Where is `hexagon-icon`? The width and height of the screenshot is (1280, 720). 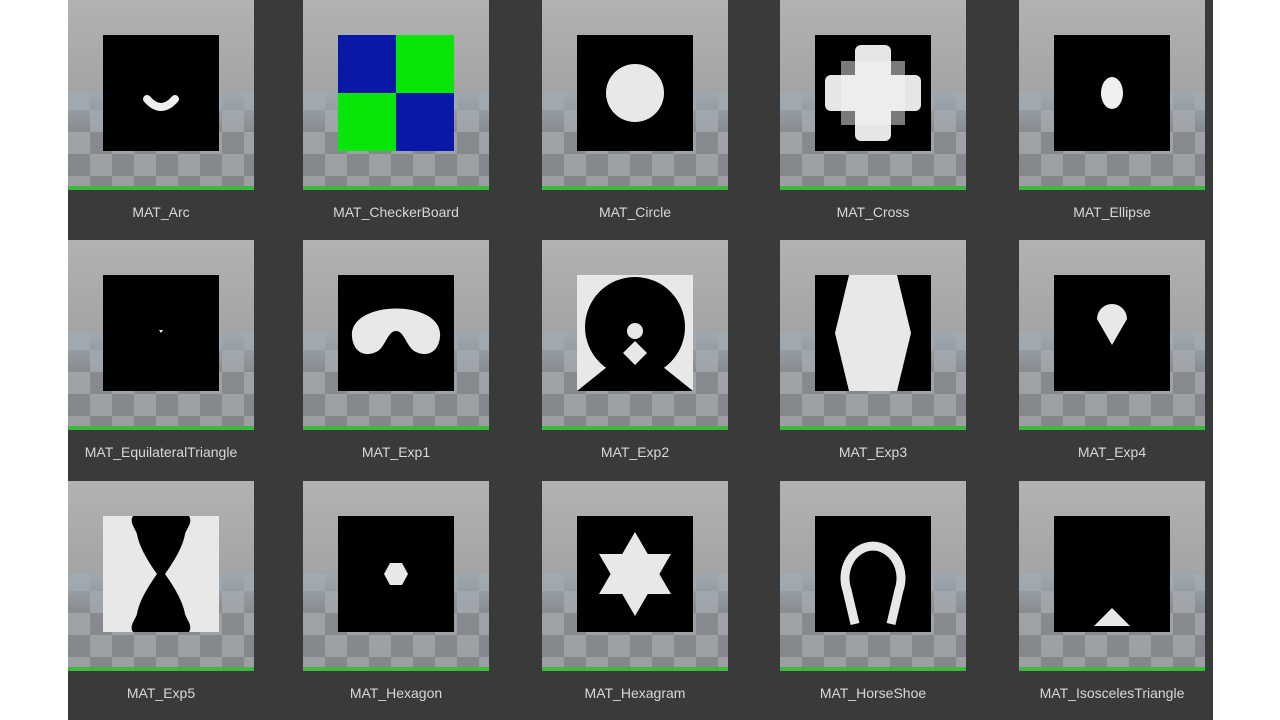
hexagon-icon is located at coordinates (396, 574).